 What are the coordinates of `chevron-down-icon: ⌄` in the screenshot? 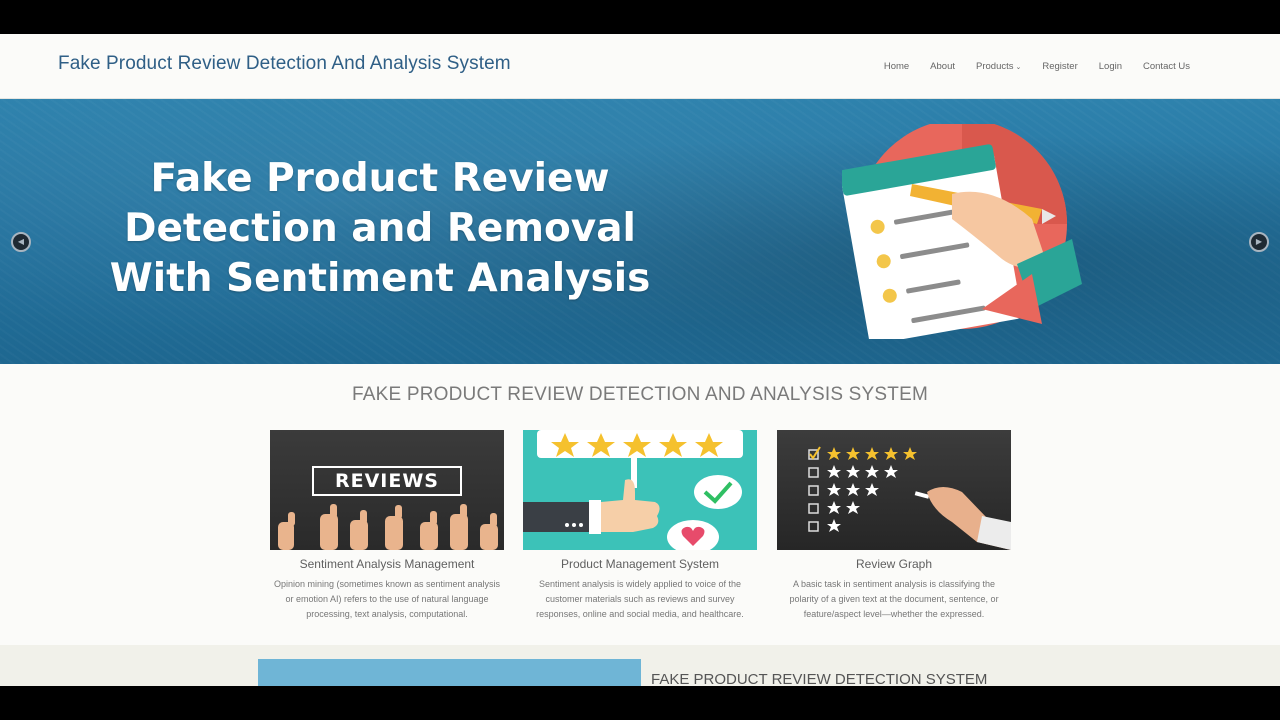 It's located at (1018, 67).